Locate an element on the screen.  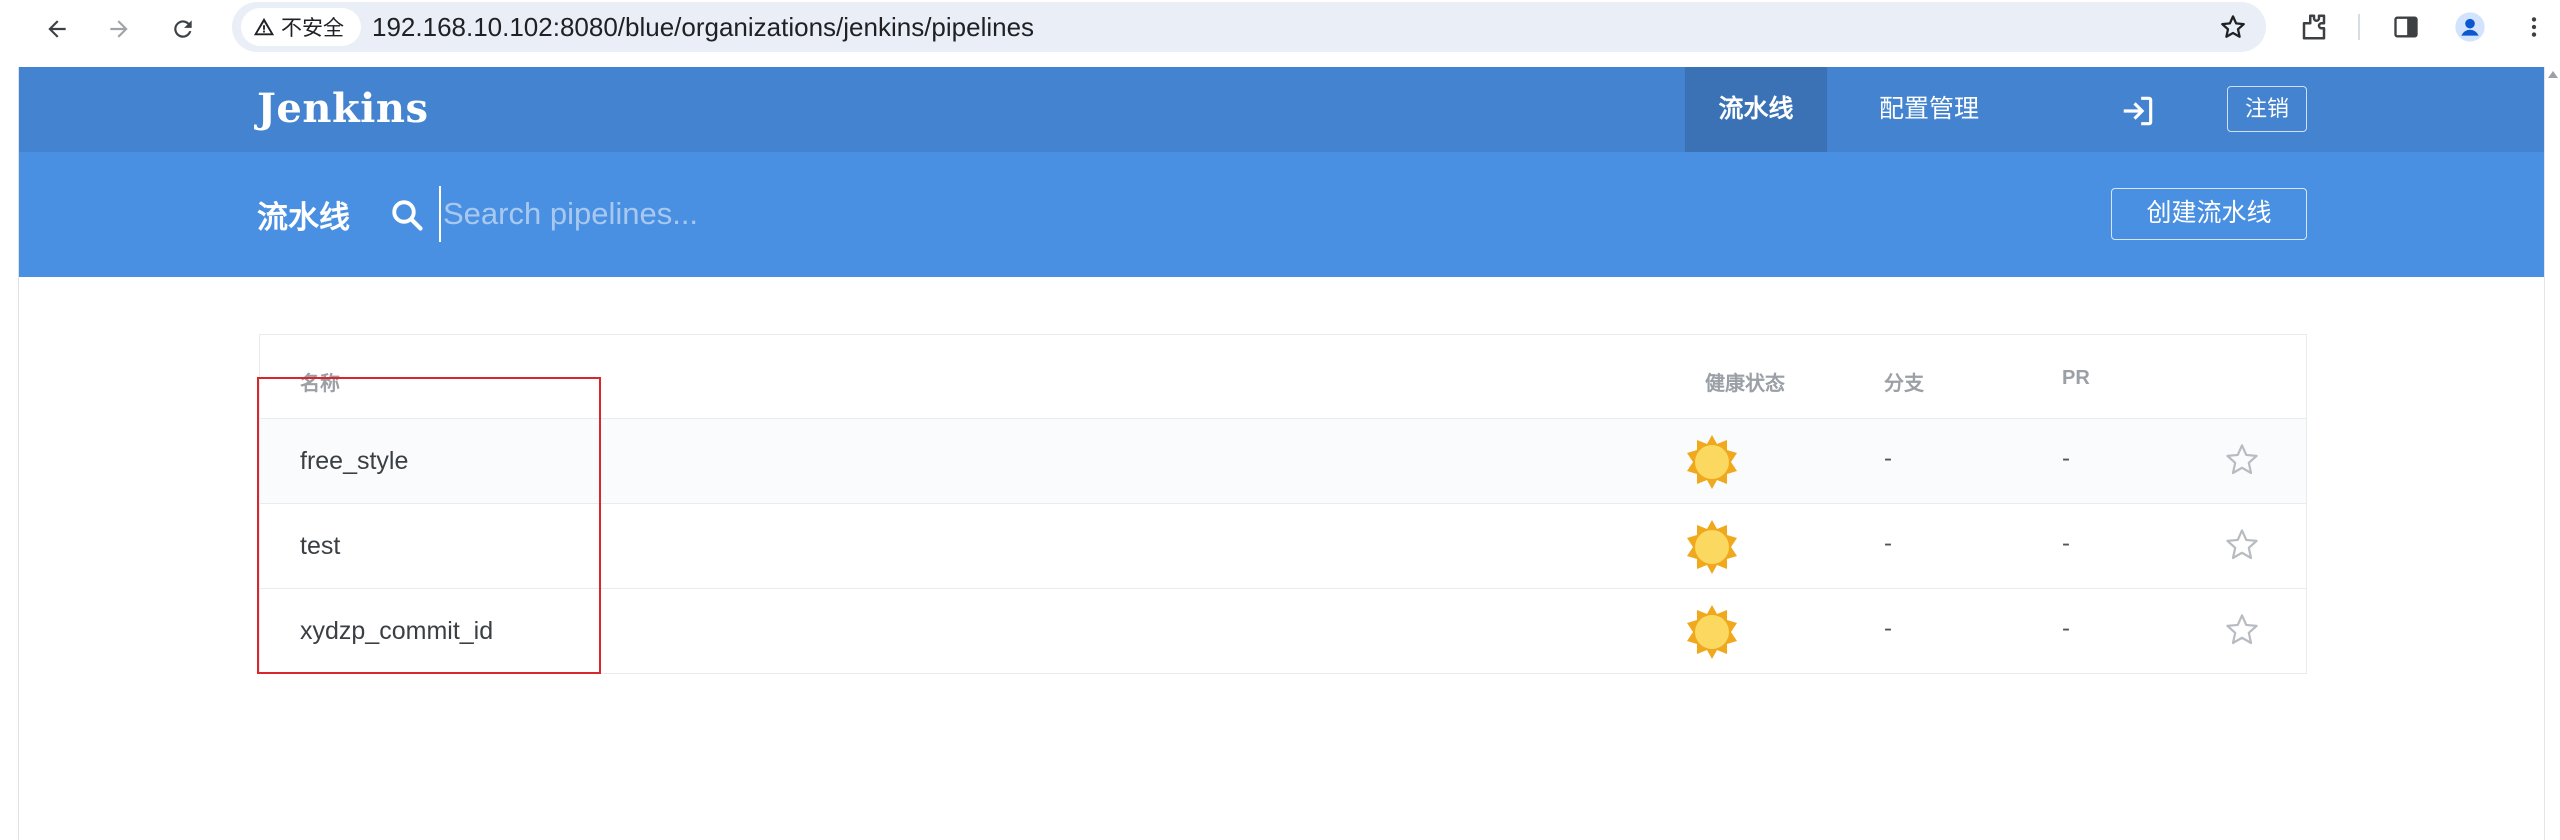
jenkins-logo: Jenkins is located at coordinates (342, 108).